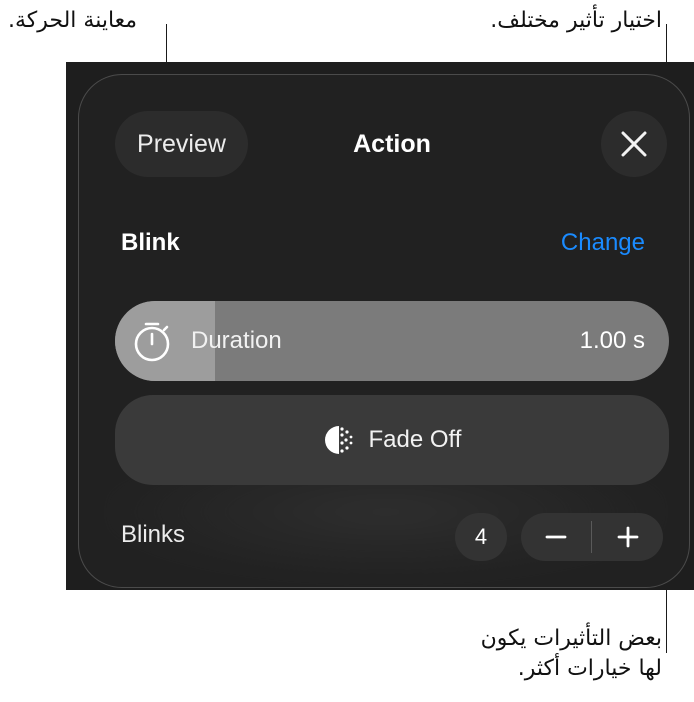  What do you see at coordinates (150, 242) in the screenshot?
I see `effect-name: Blink` at bounding box center [150, 242].